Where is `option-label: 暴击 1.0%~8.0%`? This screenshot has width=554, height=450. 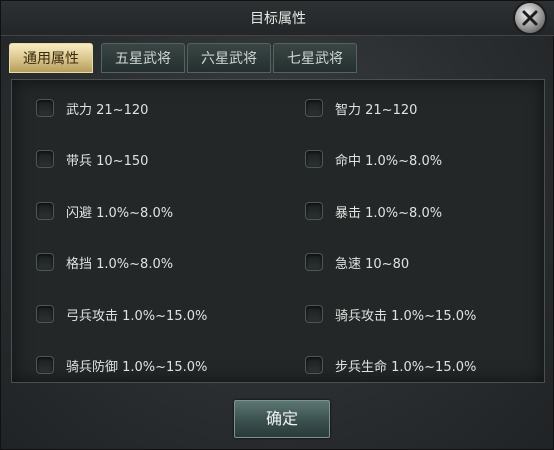
option-label: 暴击 1.0%~8.0% is located at coordinates (389, 213).